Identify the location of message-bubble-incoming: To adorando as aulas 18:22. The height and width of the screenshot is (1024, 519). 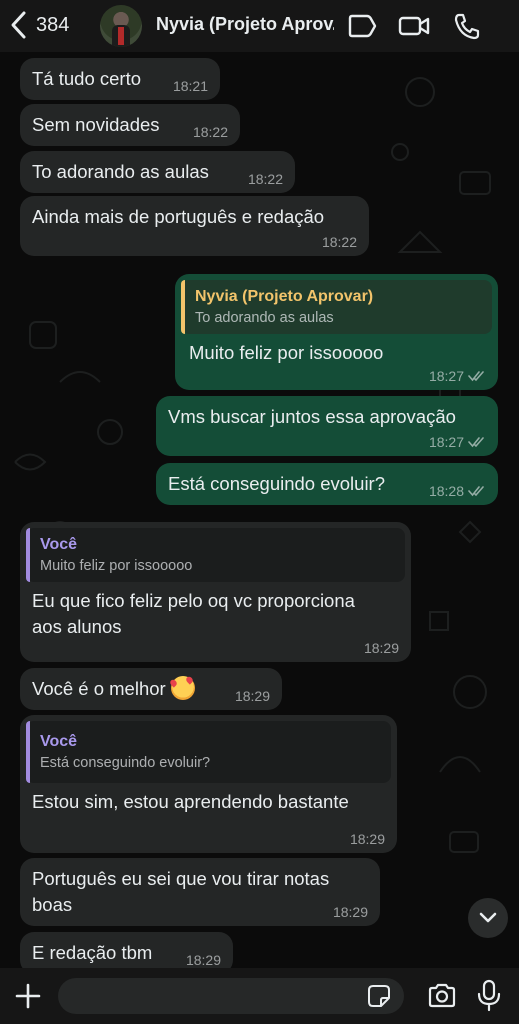
(157, 172).